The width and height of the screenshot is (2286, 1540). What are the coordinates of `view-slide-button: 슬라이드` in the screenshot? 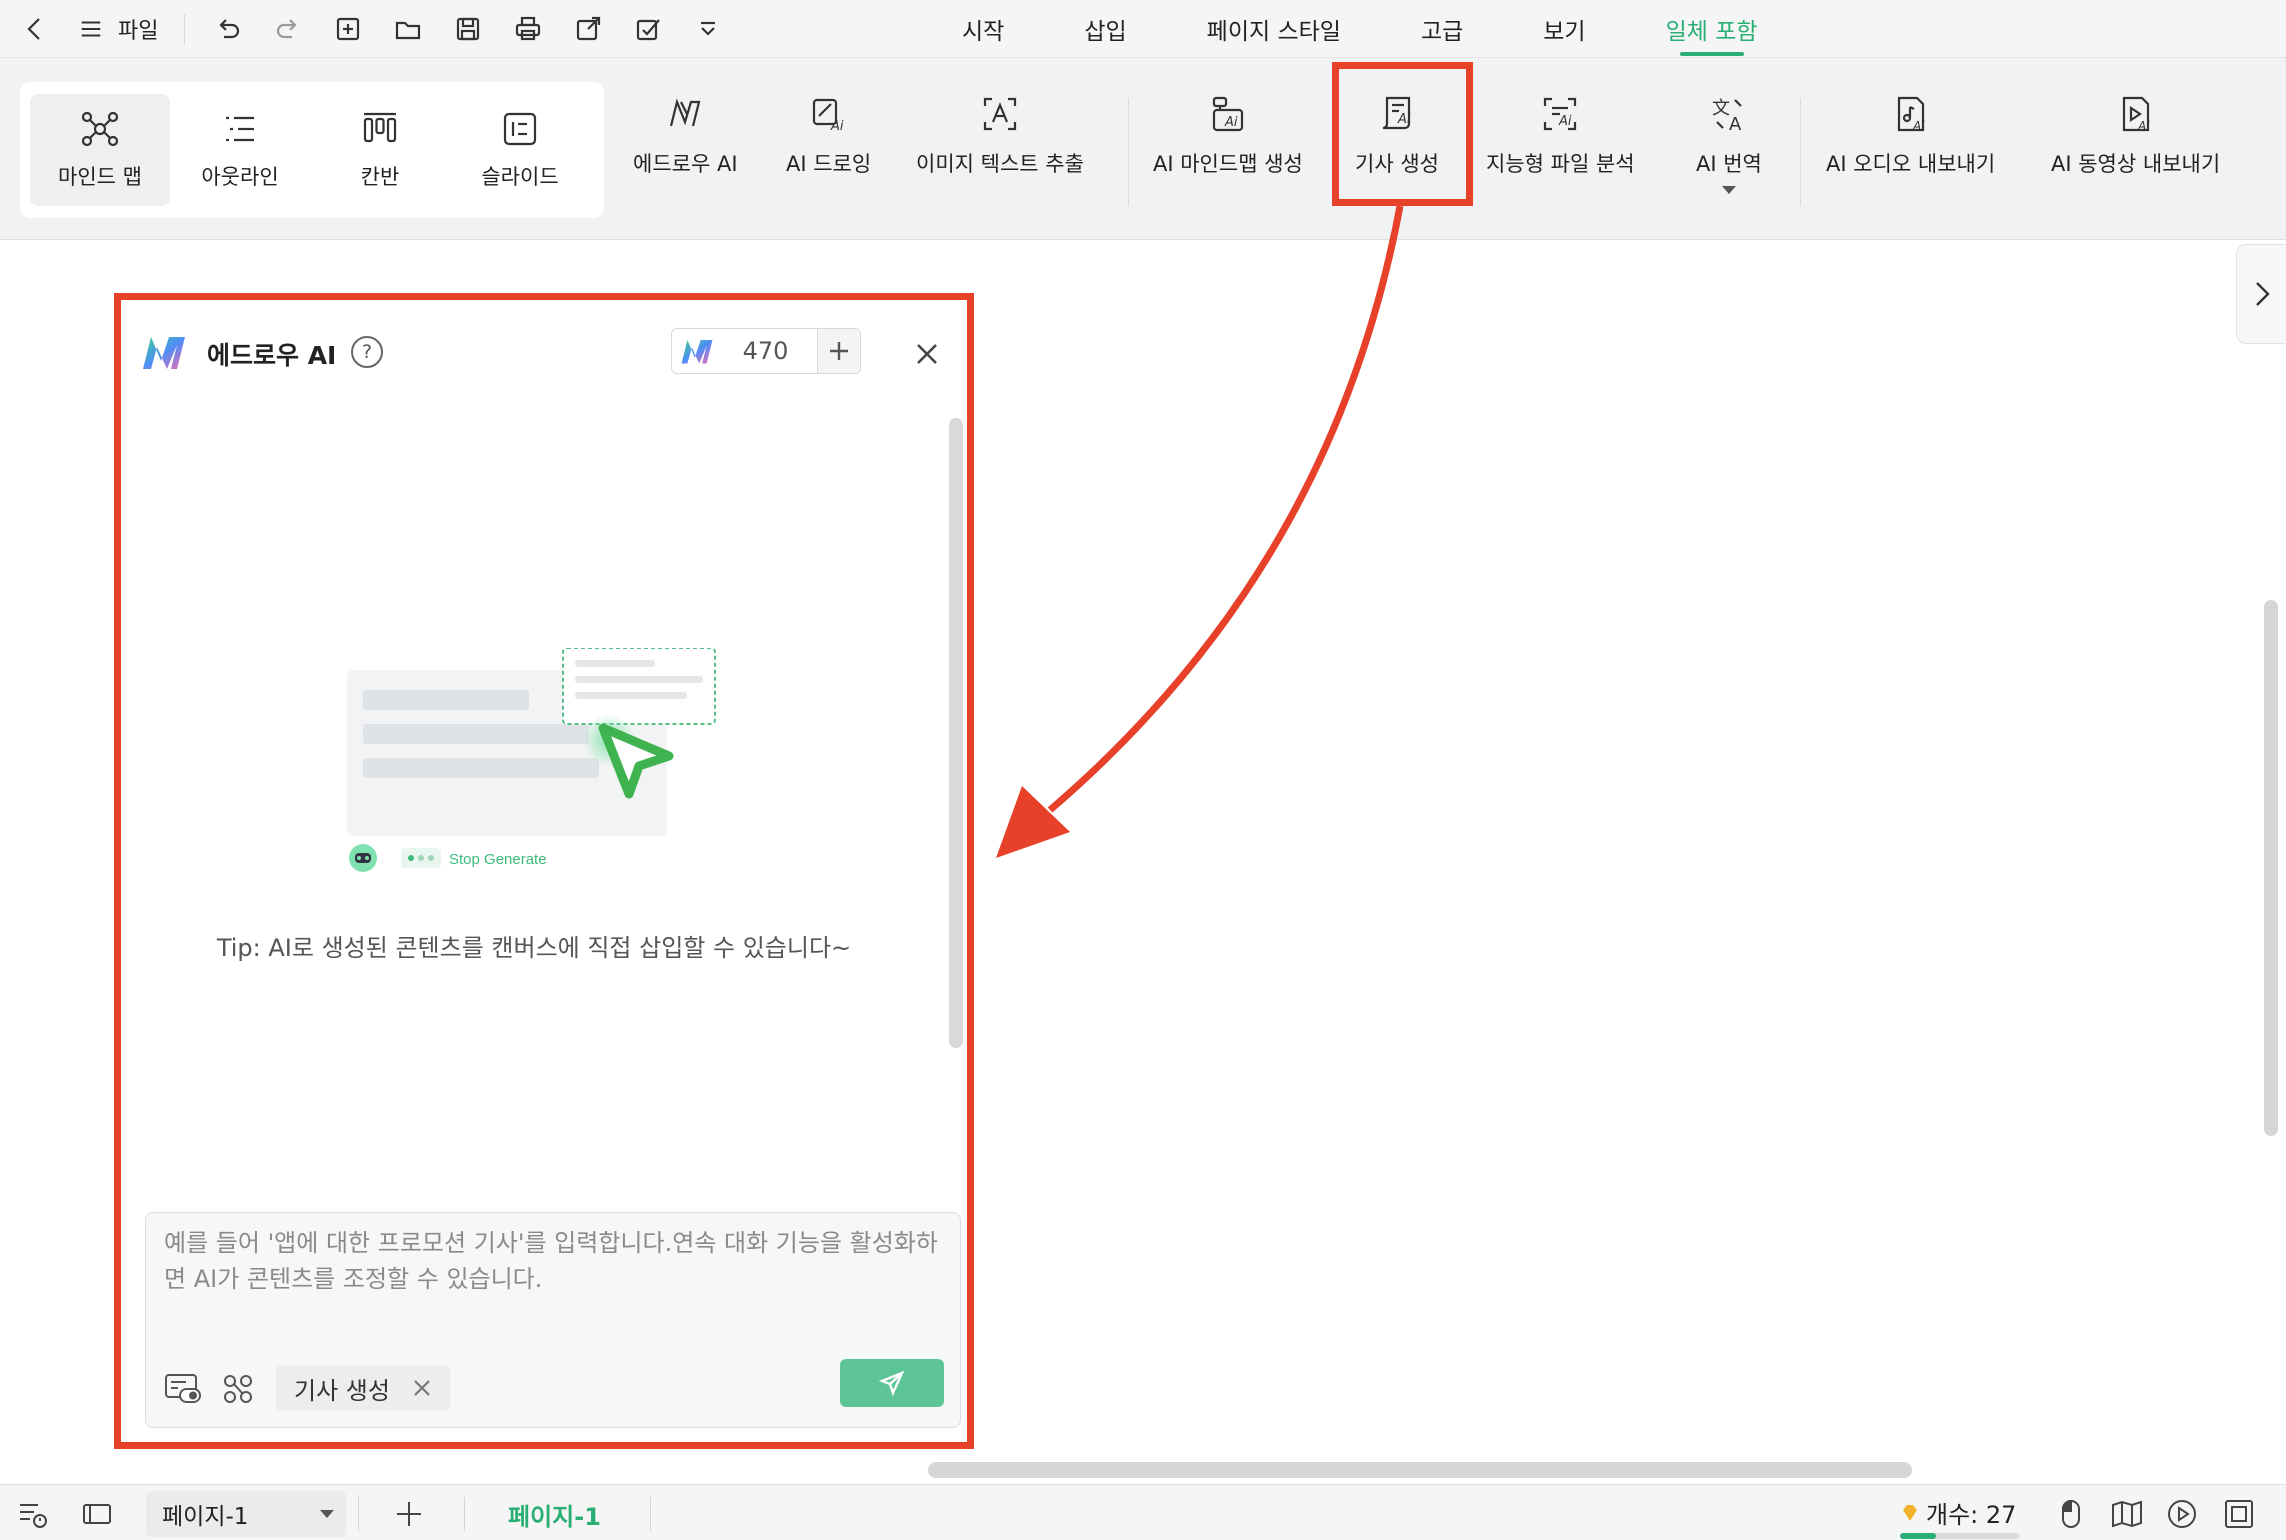 It's located at (520, 150).